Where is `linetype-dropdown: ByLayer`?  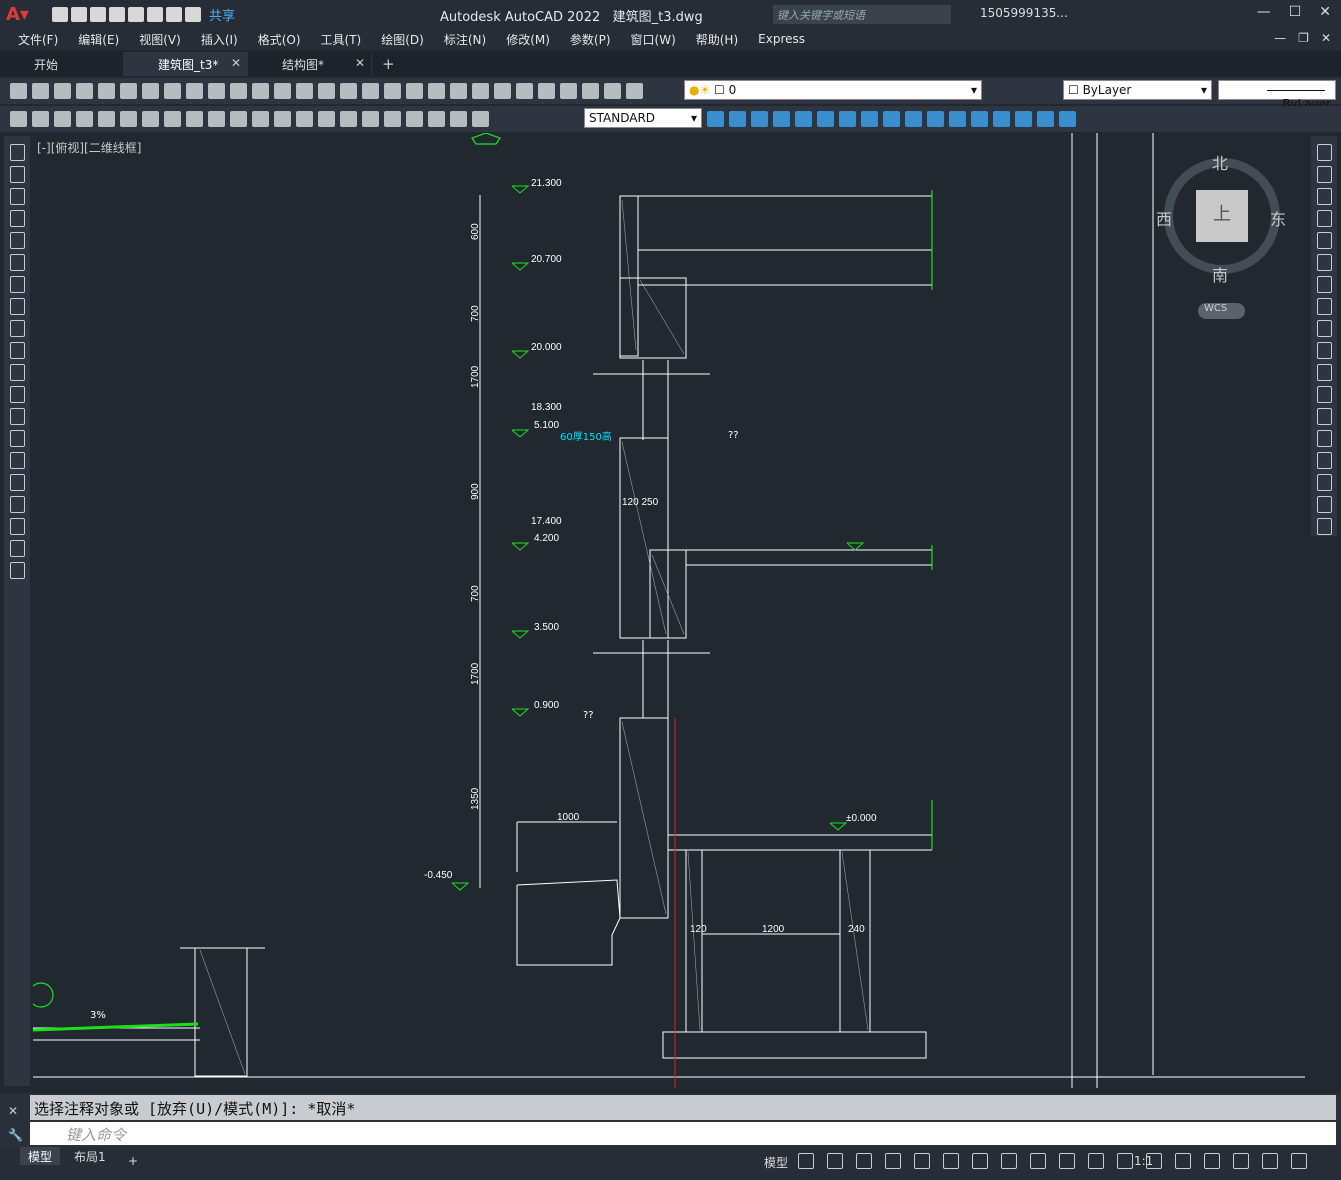
linetype-dropdown: ByLayer is located at coordinates (1277, 95).